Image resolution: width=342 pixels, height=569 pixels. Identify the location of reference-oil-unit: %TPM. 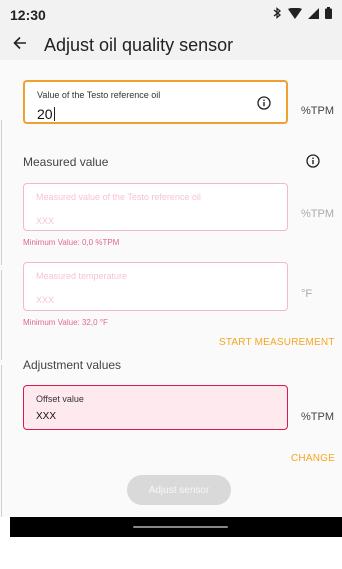
(317, 111).